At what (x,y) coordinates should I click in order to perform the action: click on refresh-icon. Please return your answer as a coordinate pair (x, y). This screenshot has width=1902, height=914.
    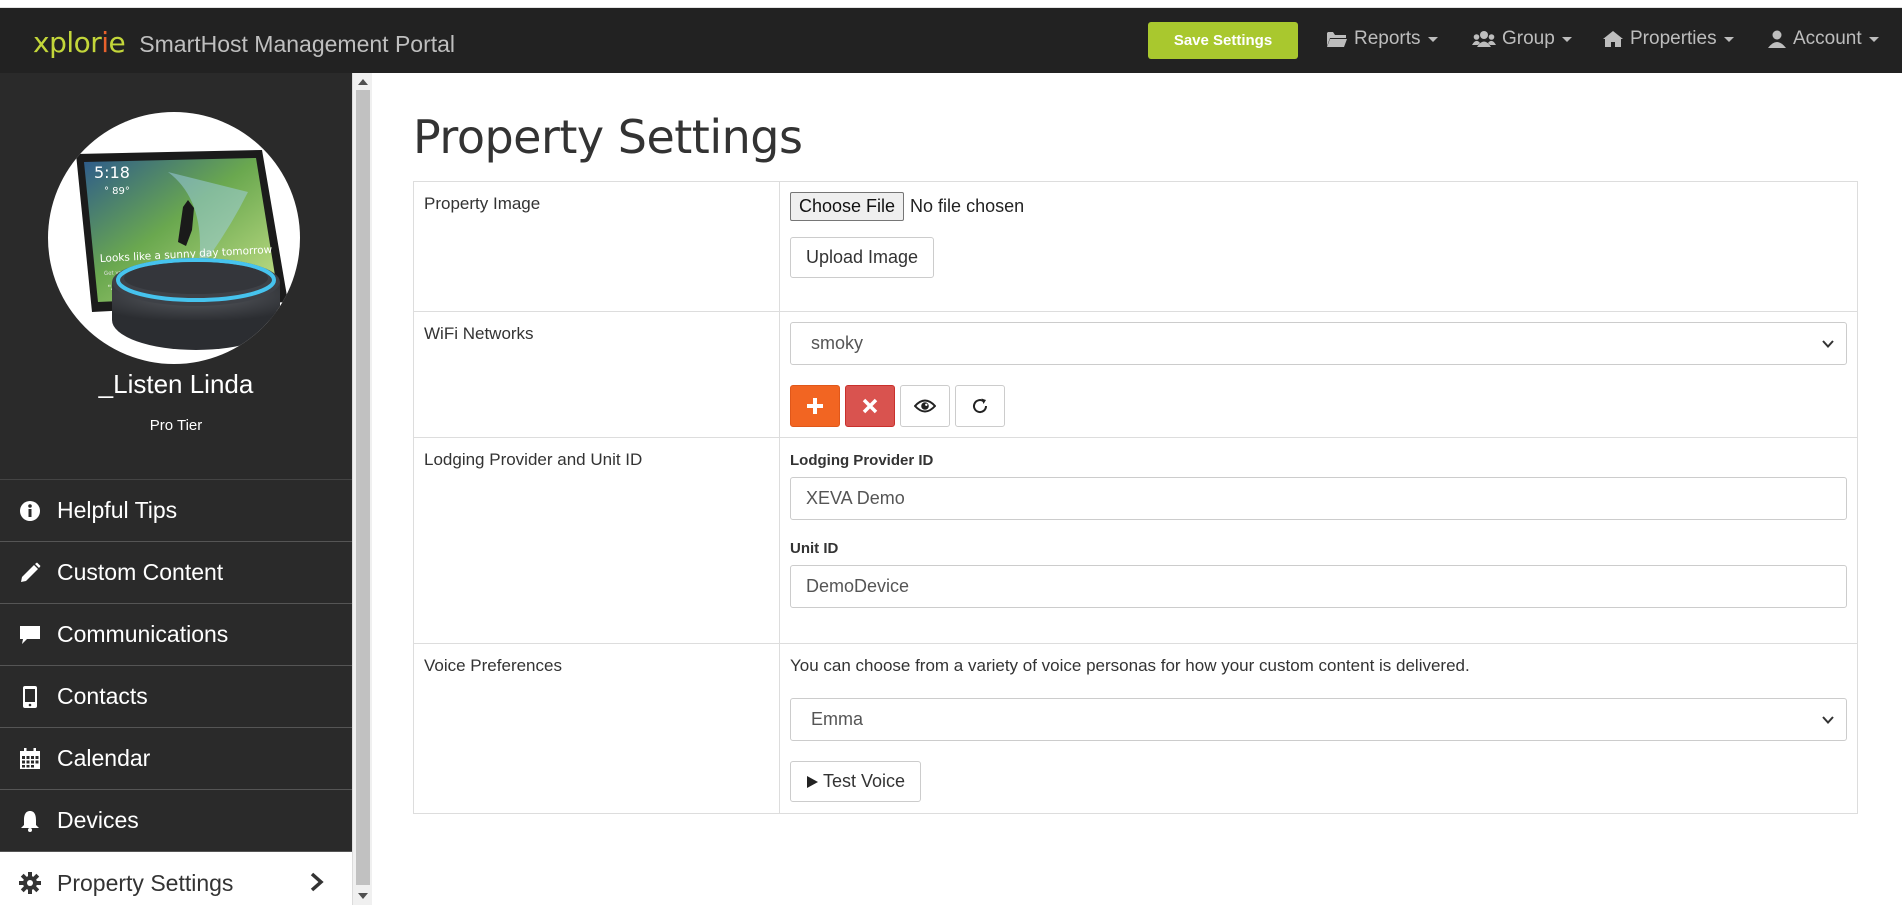
    Looking at the image, I should click on (980, 406).